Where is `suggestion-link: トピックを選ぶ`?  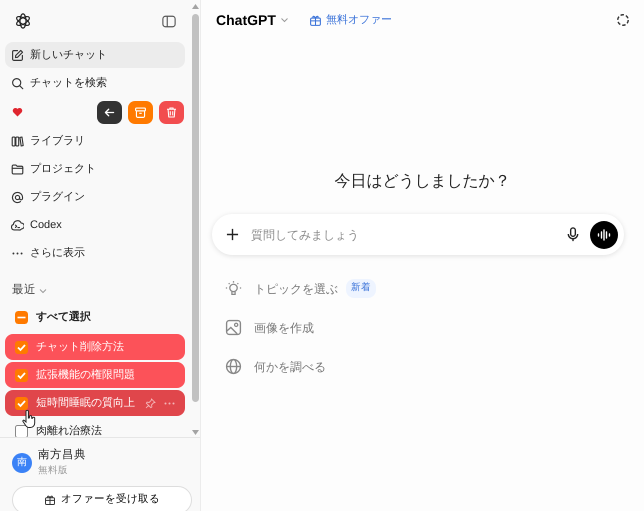
suggestion-link: トピックを選ぶ is located at coordinates (296, 289).